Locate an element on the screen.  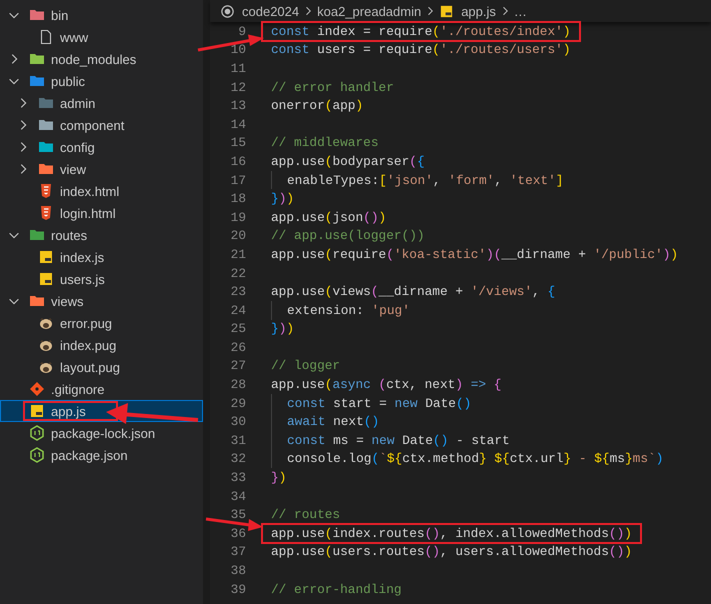
line-number: 26 is located at coordinates (238, 347).